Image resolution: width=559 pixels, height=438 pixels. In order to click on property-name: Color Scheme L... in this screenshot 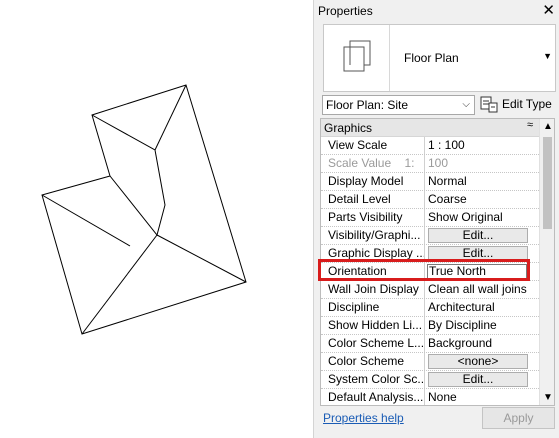, I will do `click(373, 343)`.